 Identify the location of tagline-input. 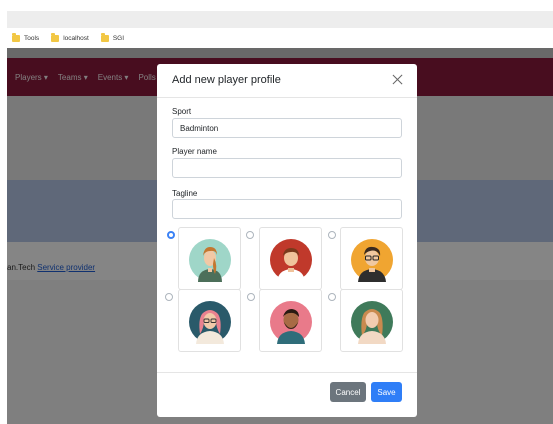
(287, 209).